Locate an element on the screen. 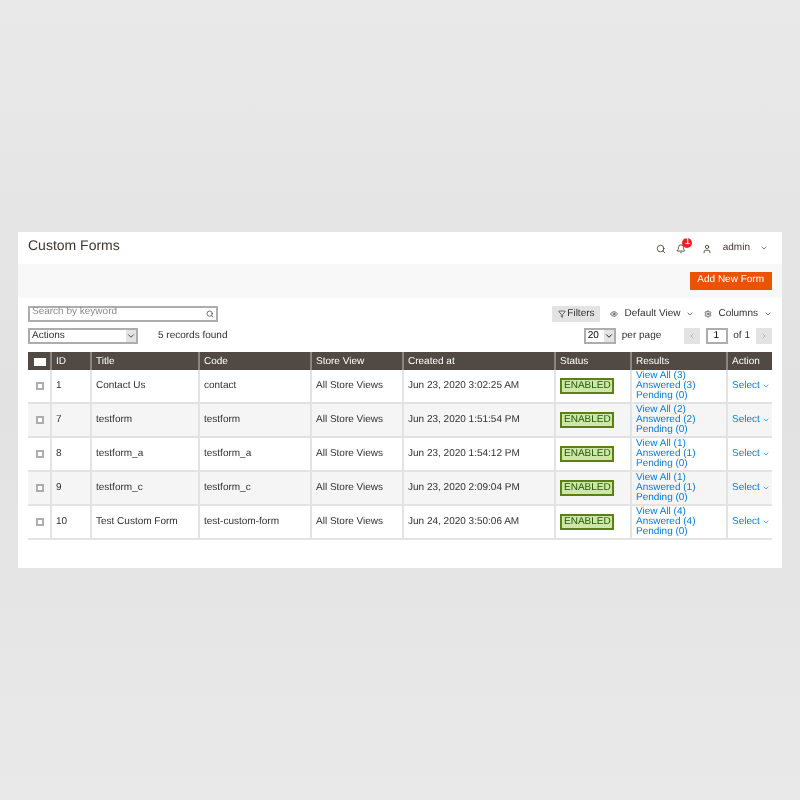 This screenshot has height=800, width=800. user-icon is located at coordinates (707, 248).